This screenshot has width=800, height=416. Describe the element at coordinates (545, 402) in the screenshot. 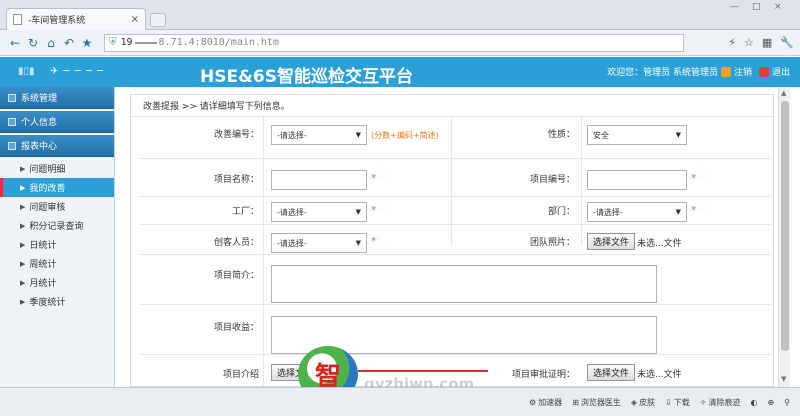

I see `accelerator-item: ⚙ 加速器` at that location.